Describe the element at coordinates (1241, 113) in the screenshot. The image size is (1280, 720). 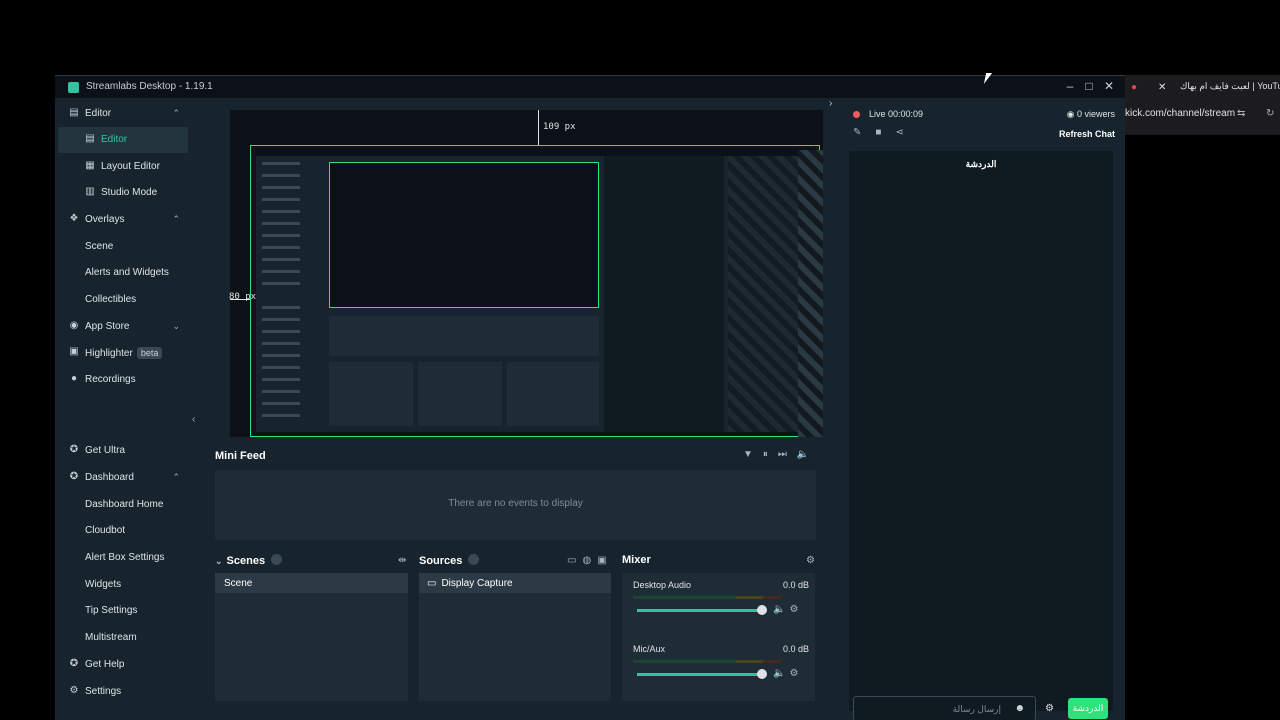
I see `site-settings-icon: ⇆` at that location.